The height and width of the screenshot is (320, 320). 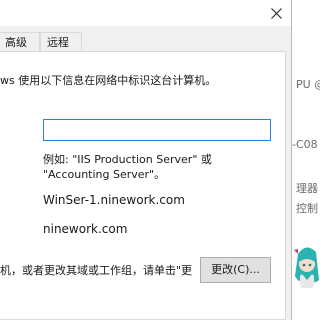 I want to click on close-icon, so click(x=276, y=13).